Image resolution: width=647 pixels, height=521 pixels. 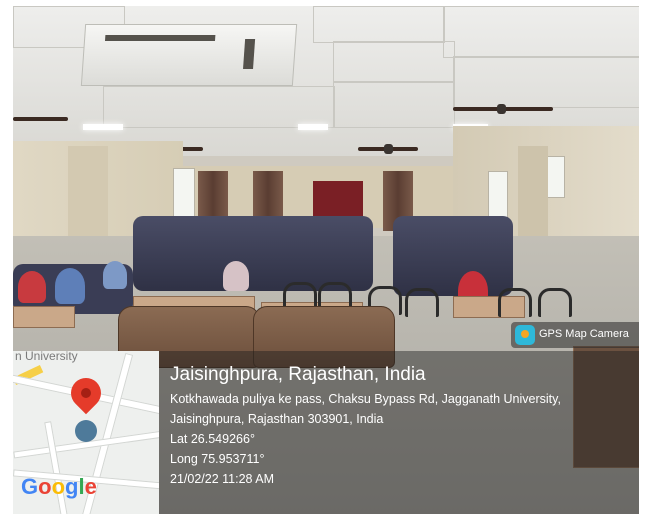 What do you see at coordinates (30, 486) in the screenshot?
I see `google-letter: G` at bounding box center [30, 486].